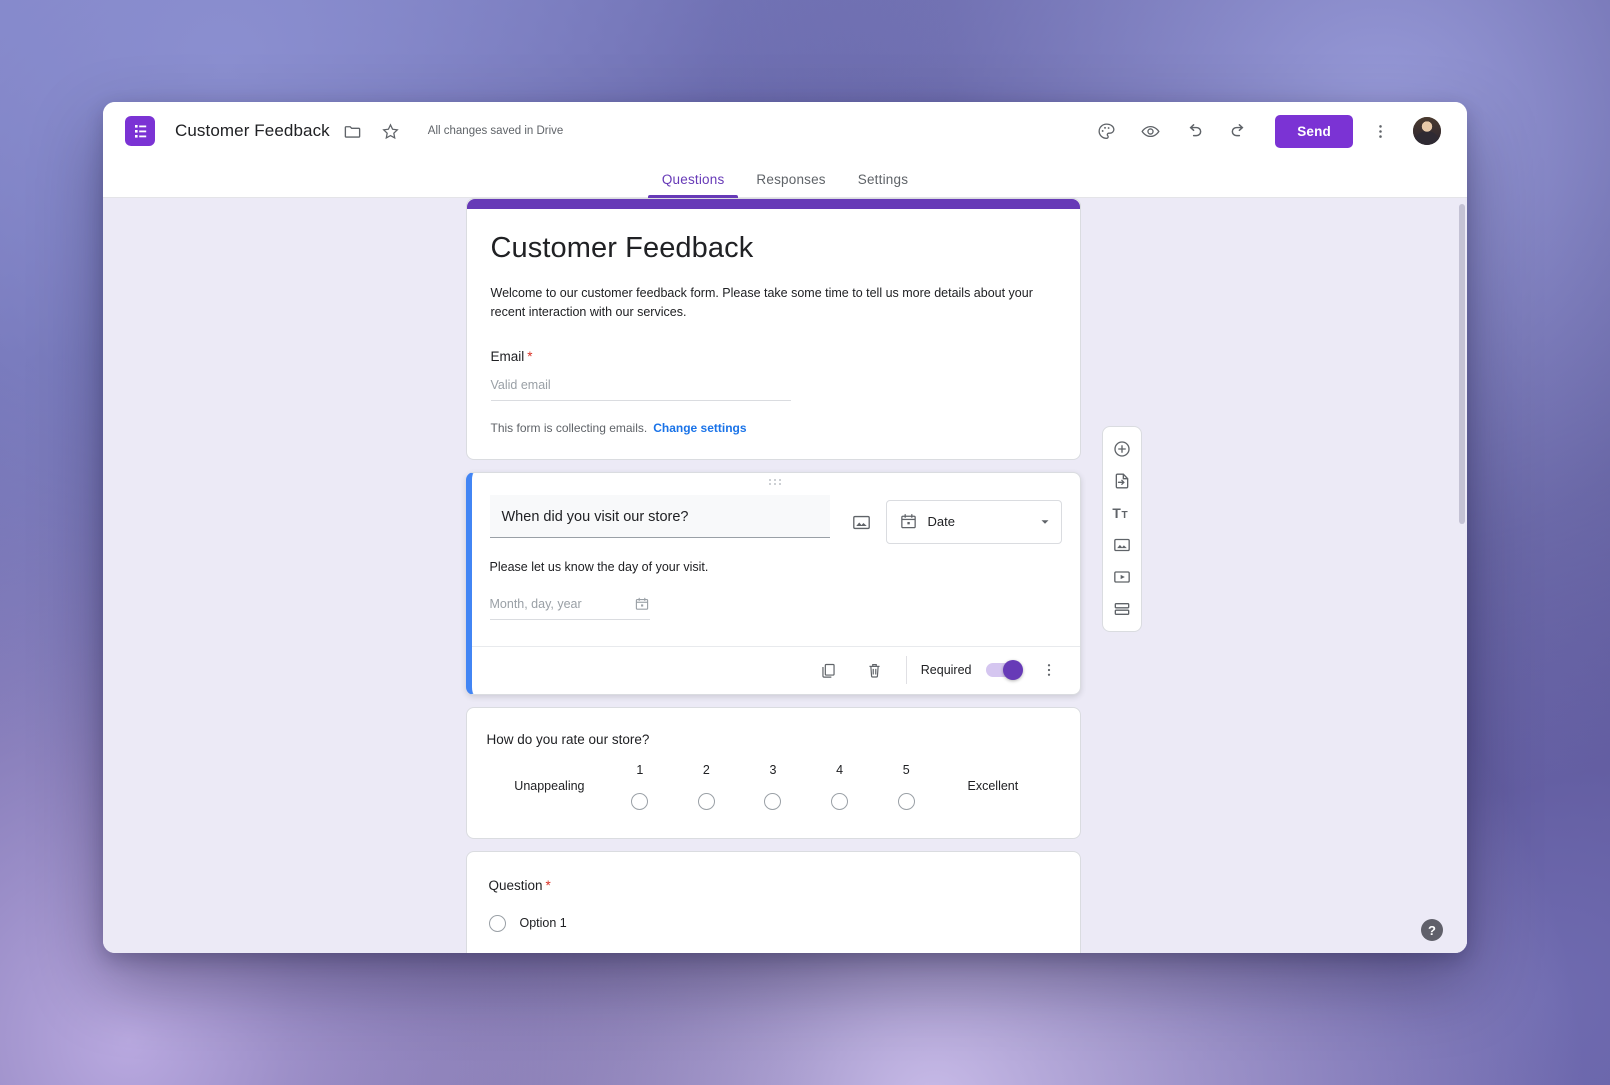 The height and width of the screenshot is (1085, 1610). I want to click on date-answer-preview: Month, day, year, so click(569, 608).